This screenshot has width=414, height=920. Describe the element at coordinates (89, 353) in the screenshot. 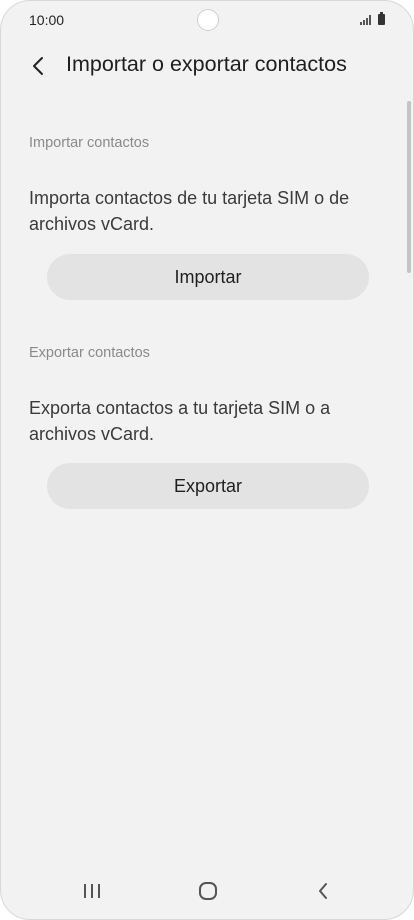

I see `export-section-heading: Exportar contactos` at that location.